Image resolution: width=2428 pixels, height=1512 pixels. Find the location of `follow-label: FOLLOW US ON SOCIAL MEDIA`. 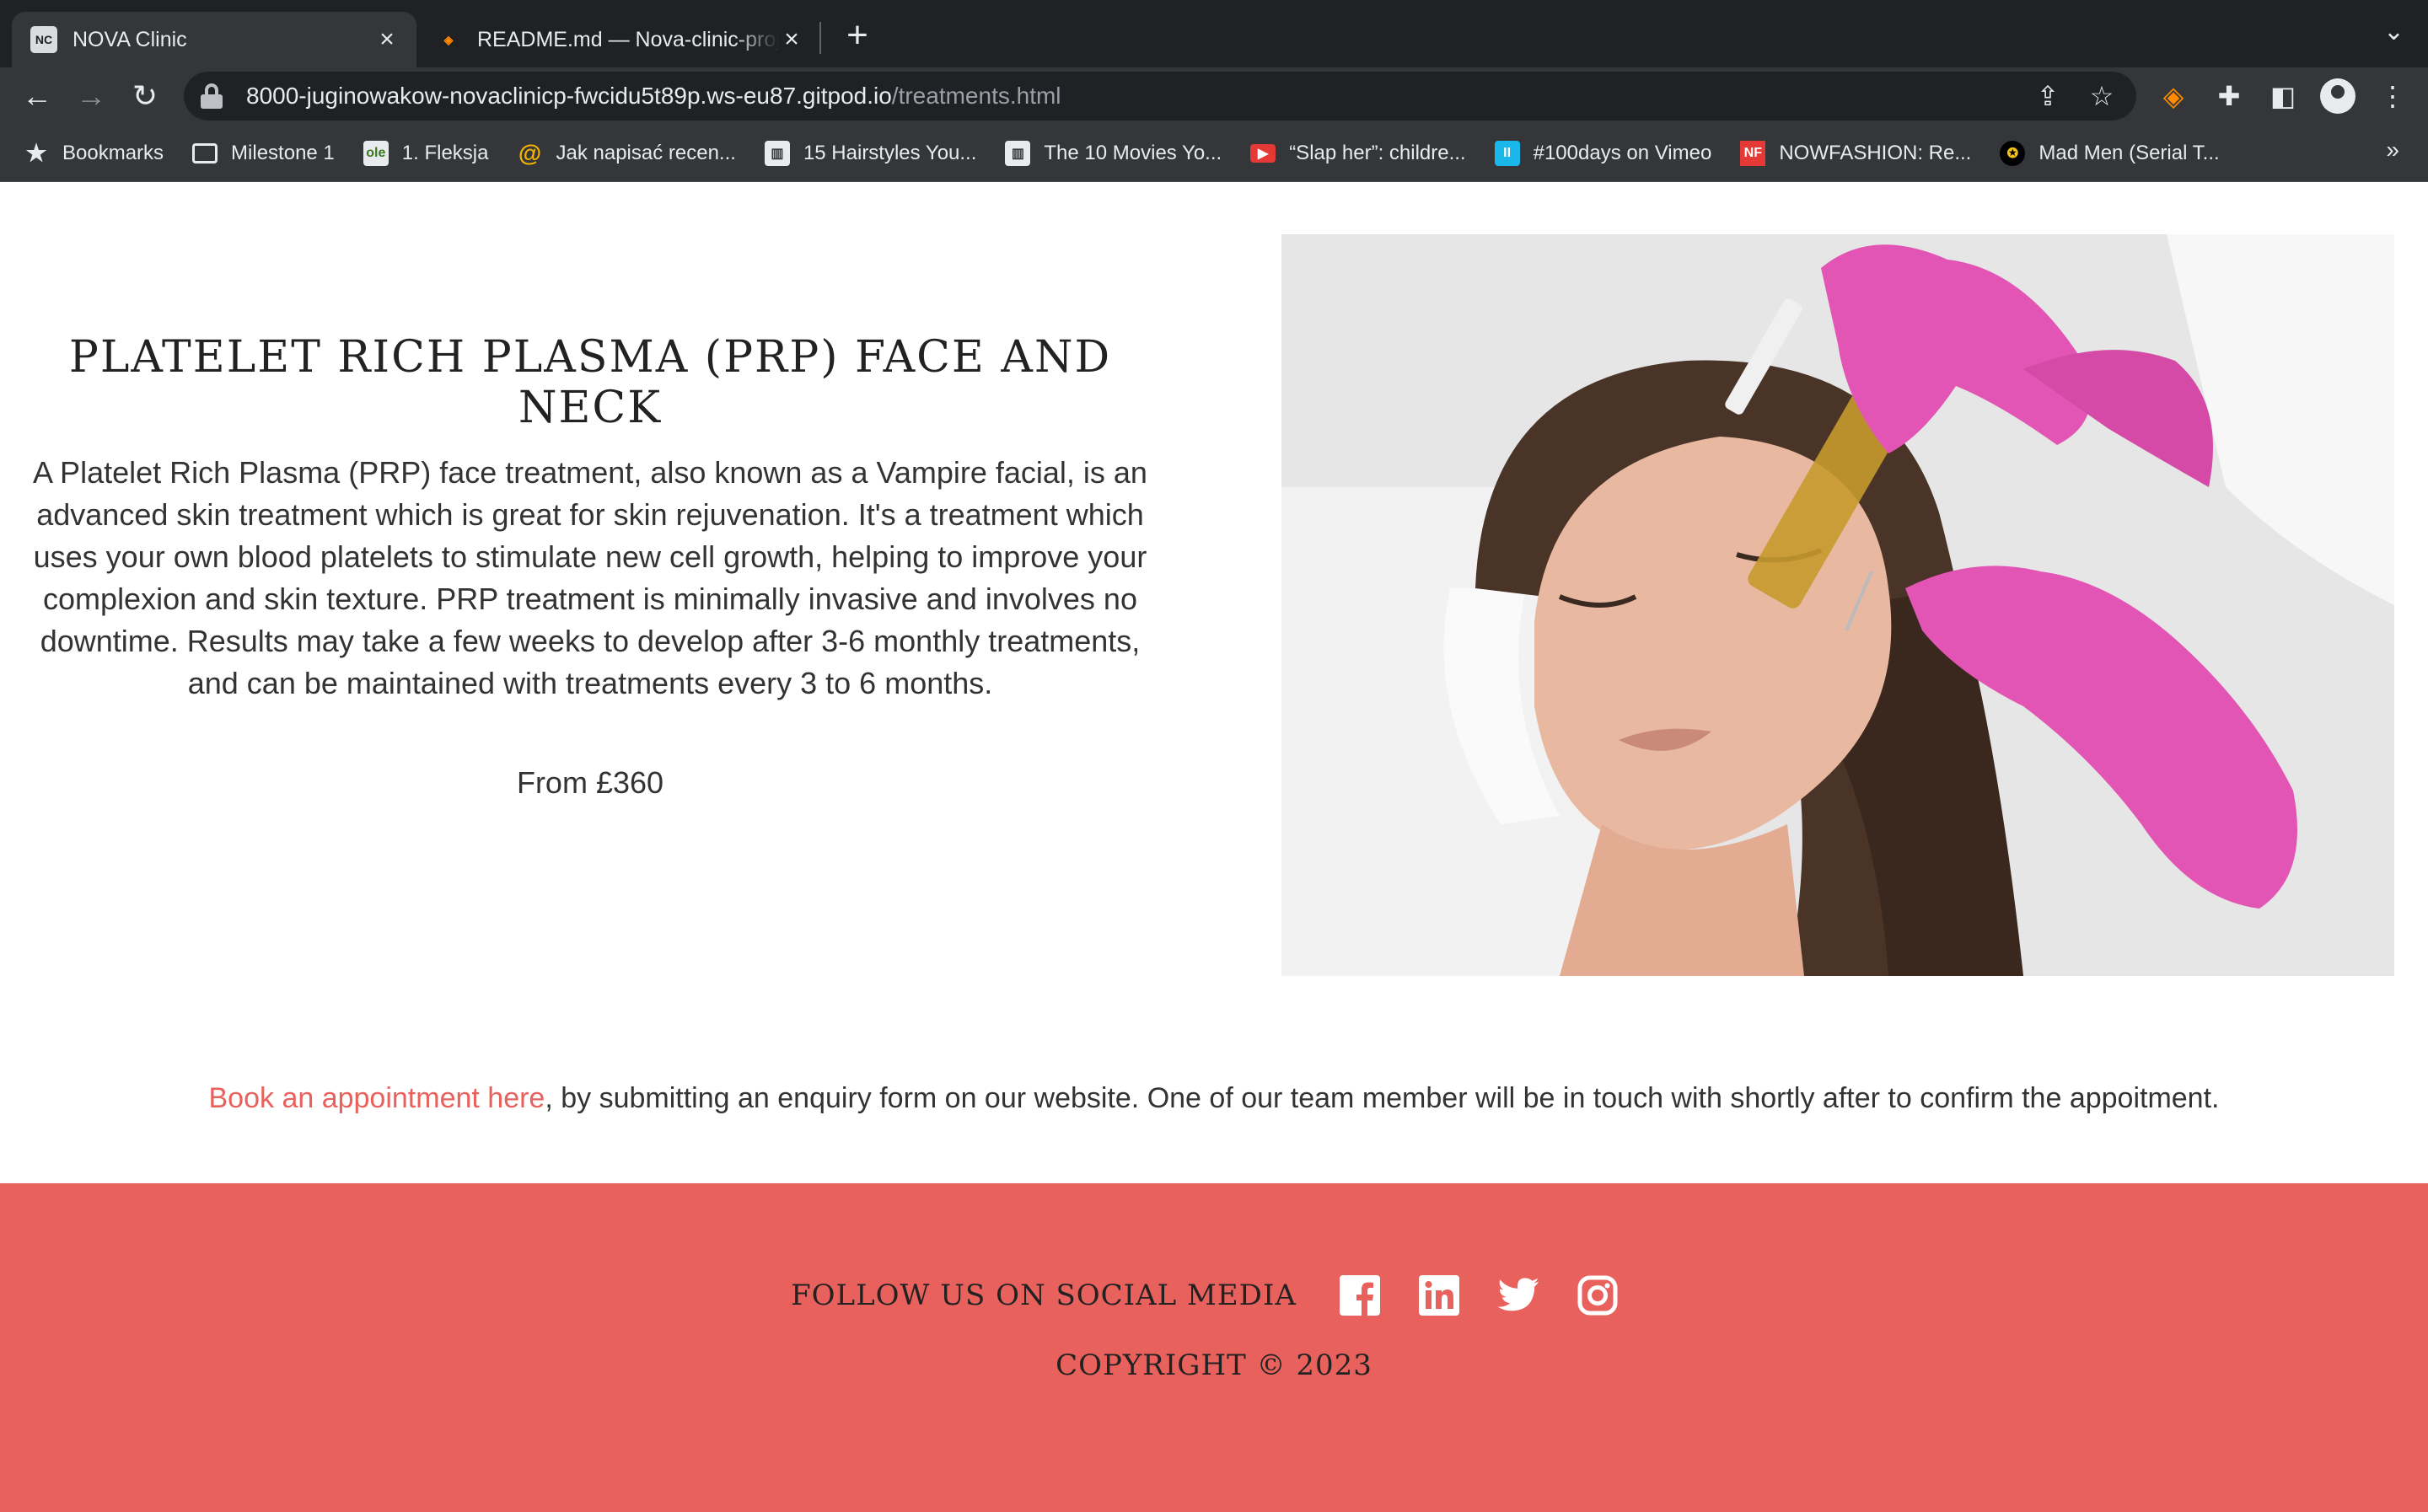

follow-label: FOLLOW US ON SOCIAL MEDIA is located at coordinates (1044, 1295).